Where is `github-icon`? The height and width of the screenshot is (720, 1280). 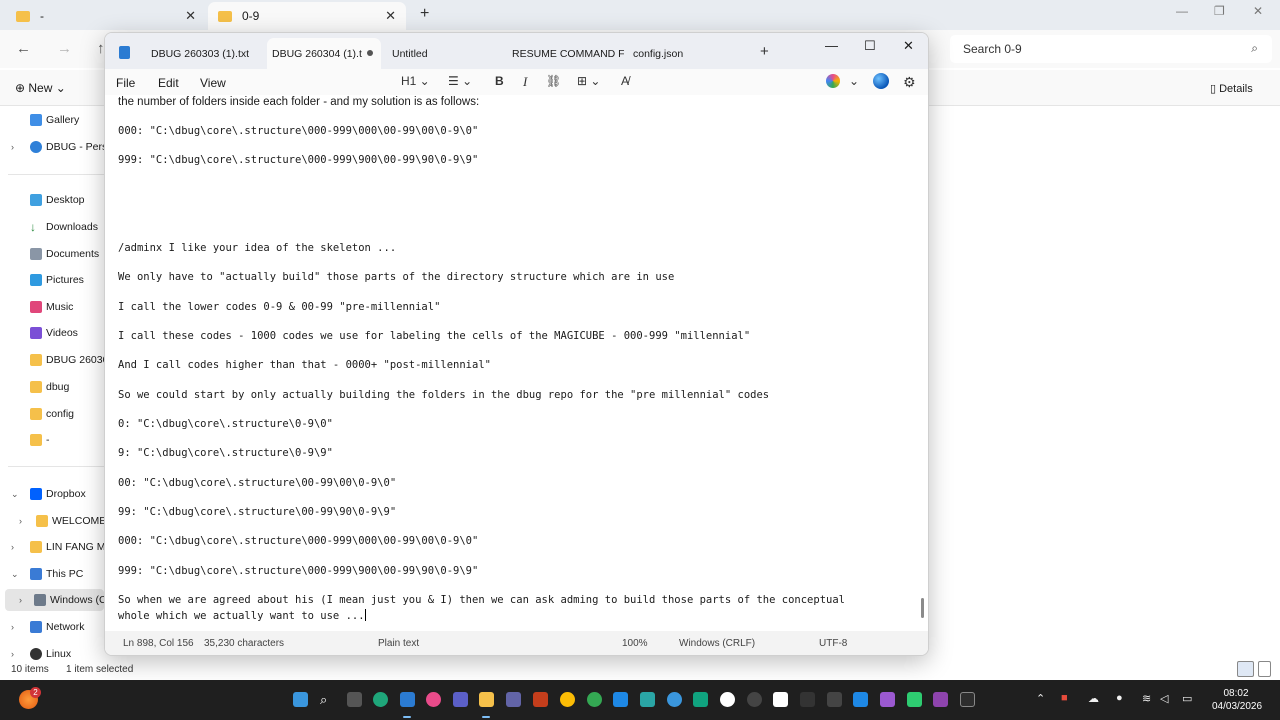
github-icon is located at coordinates (727, 699).